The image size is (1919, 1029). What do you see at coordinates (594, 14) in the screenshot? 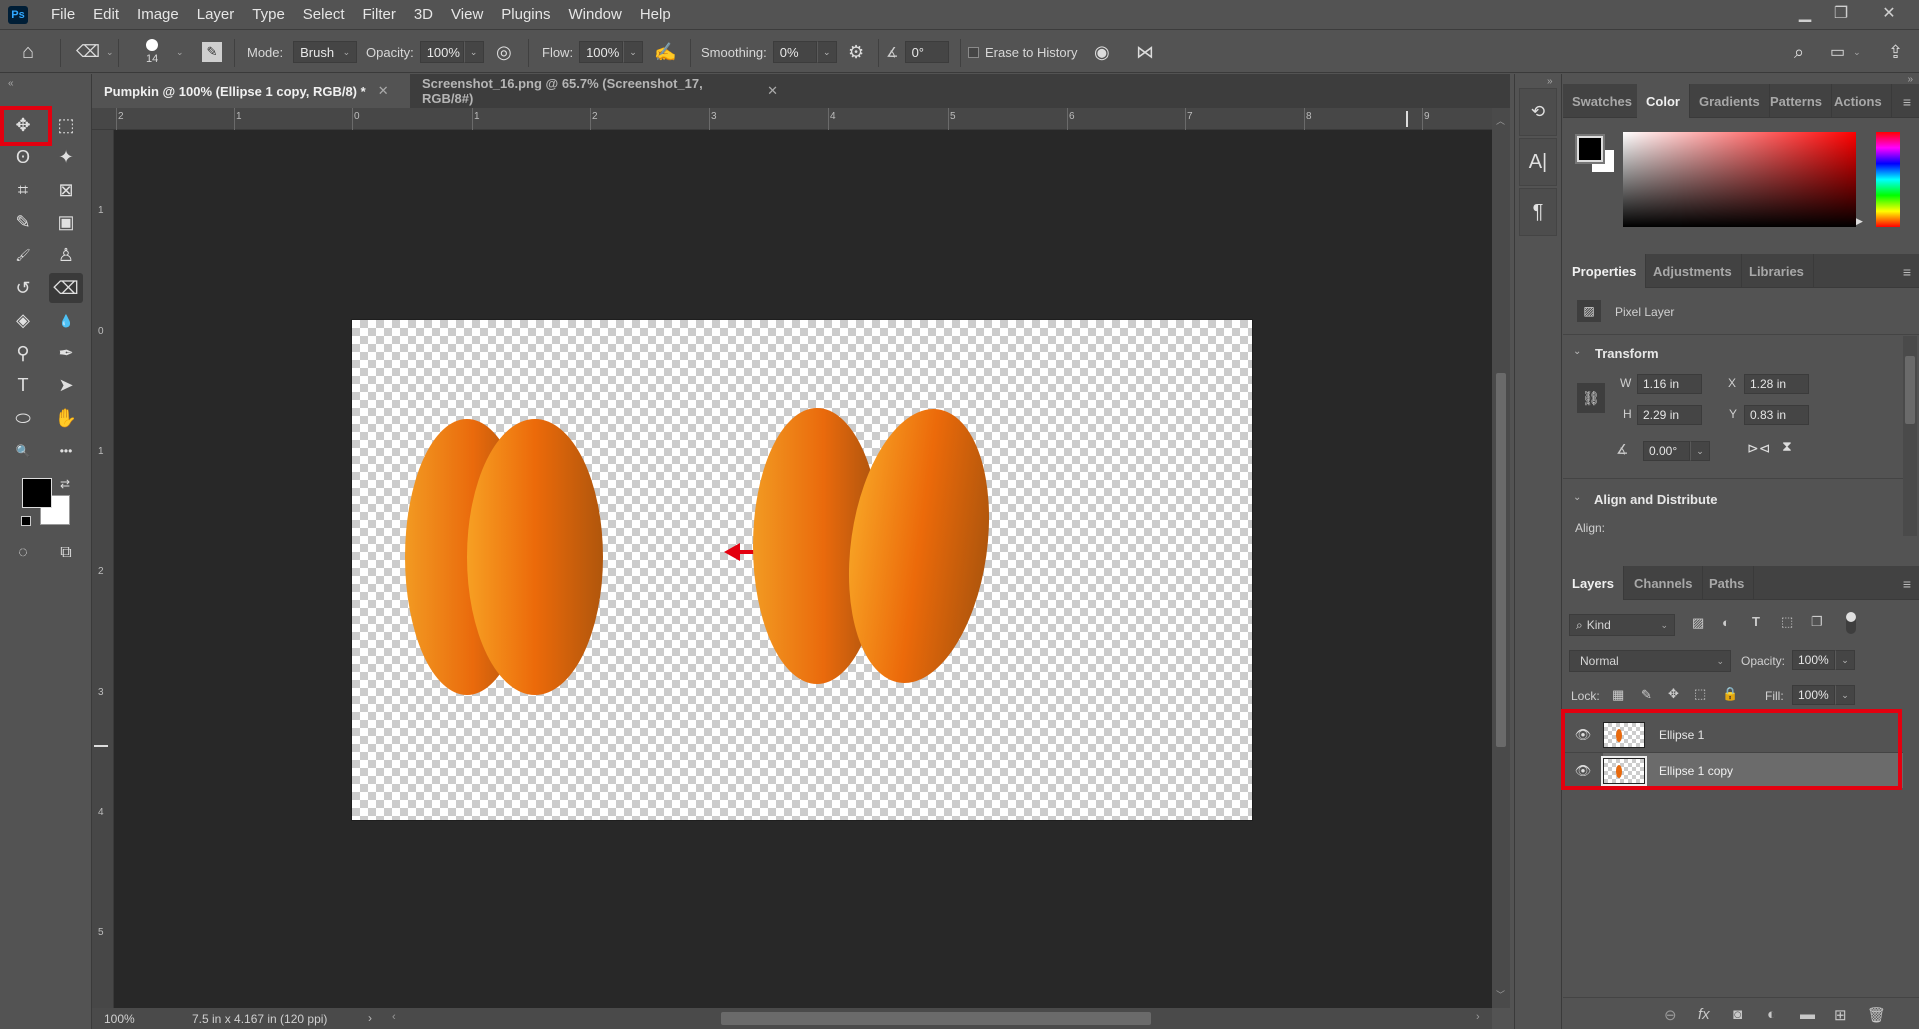
I see `menu-window: Window` at bounding box center [594, 14].